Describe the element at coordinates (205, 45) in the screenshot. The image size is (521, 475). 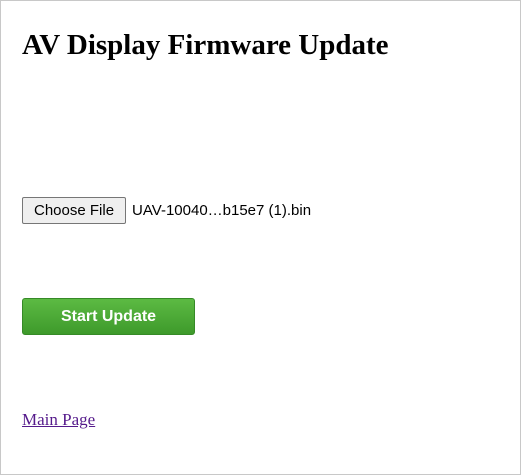
I see `page-title: AV Display Firmware Update` at that location.